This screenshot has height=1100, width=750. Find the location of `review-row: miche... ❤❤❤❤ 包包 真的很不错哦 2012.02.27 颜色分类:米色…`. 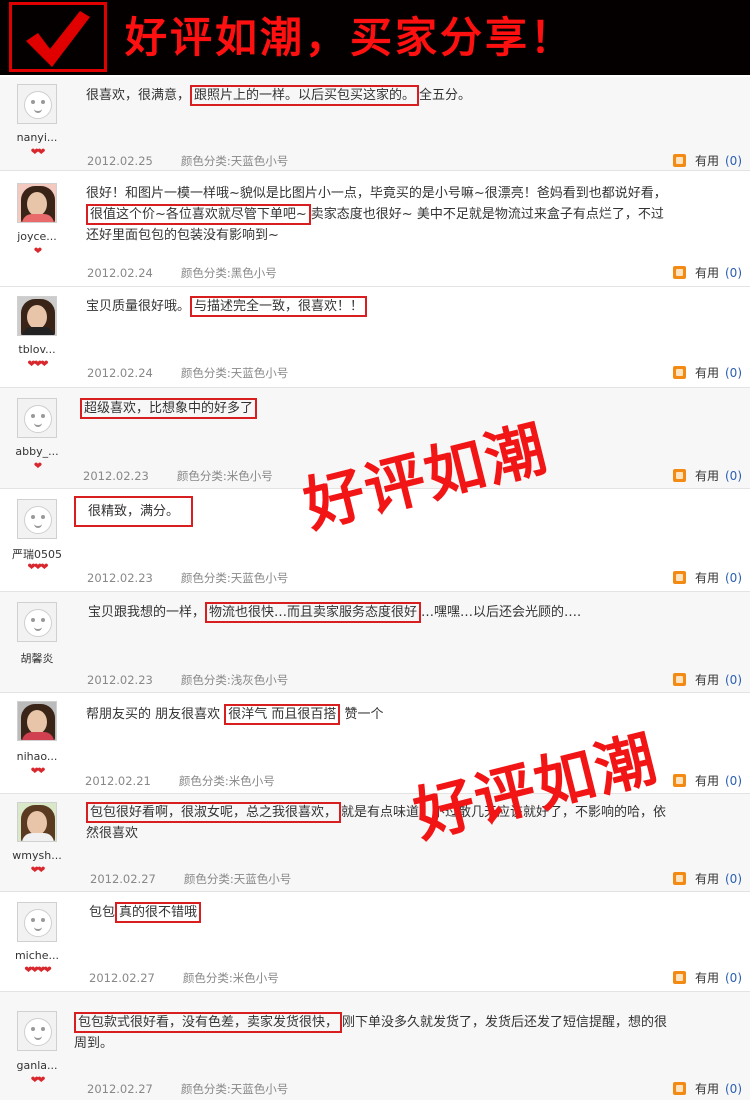

review-row: miche... ❤❤❤❤ 包包 真的很不错哦 2012.02.27 颜色分类:米色… is located at coordinates (375, 942).